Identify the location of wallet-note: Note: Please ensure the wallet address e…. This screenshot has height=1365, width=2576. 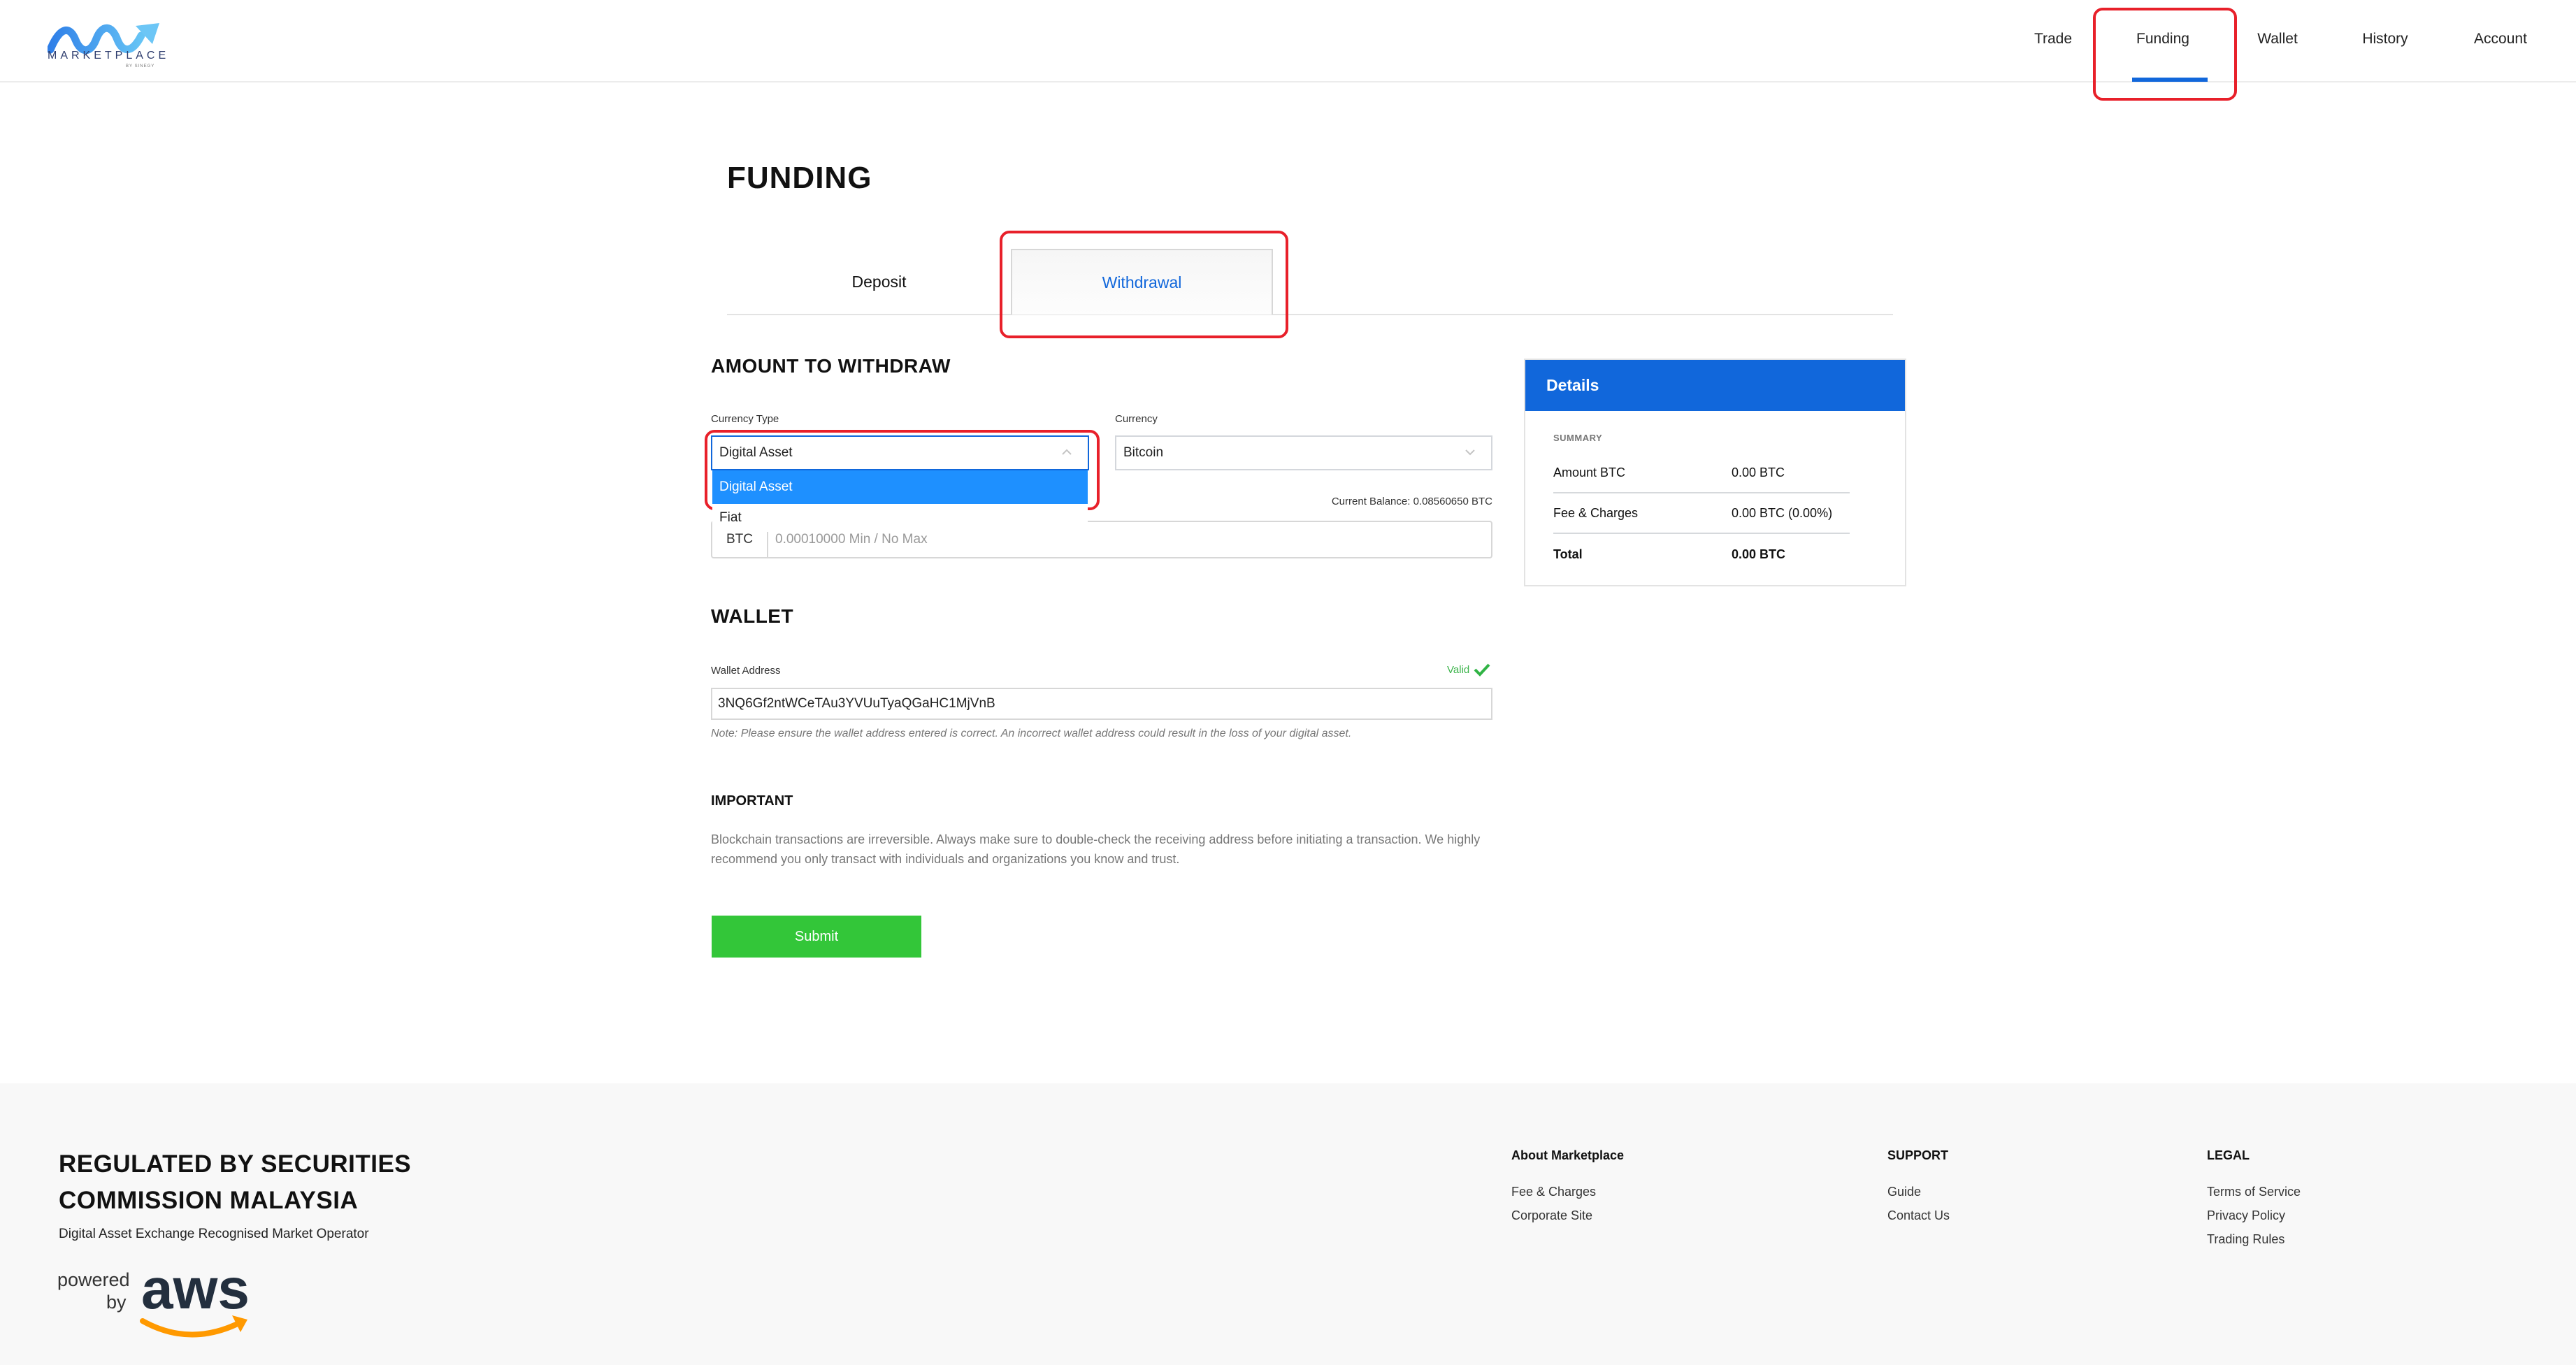
(1031, 733).